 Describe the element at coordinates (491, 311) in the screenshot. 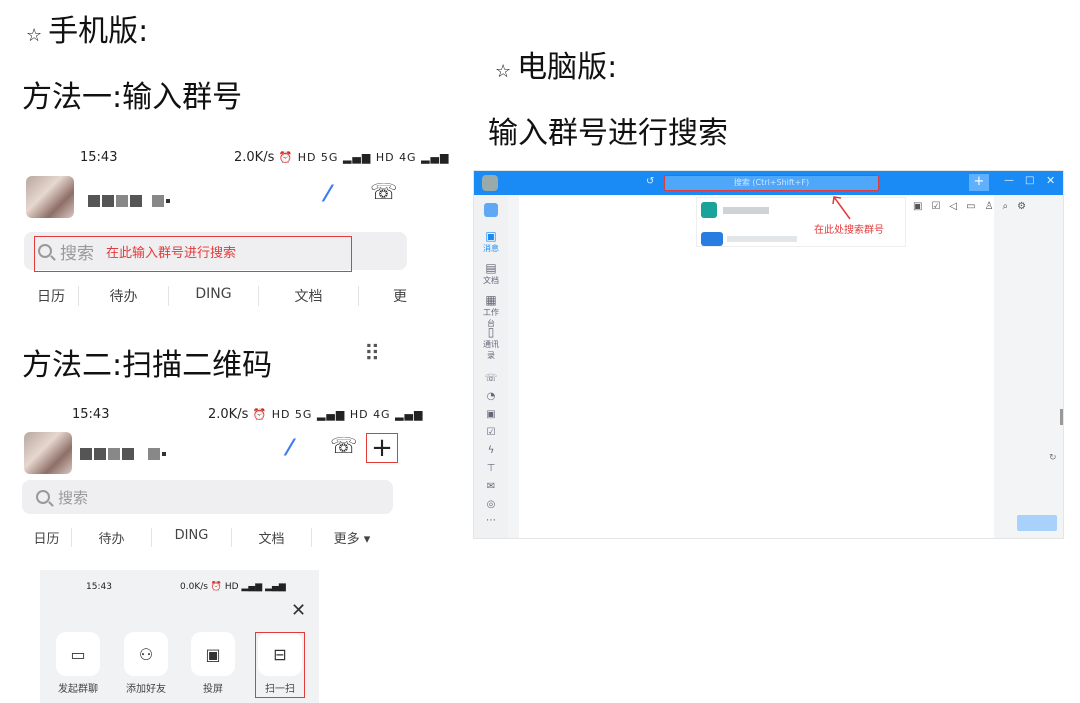

I see `sidebar-item-workbench: ▦ 工作台` at that location.